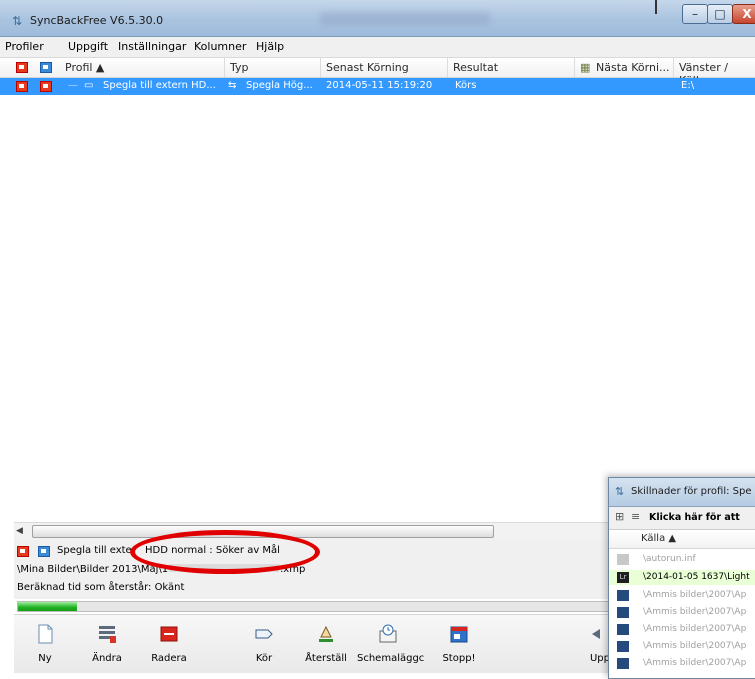 The height and width of the screenshot is (679, 755). Describe the element at coordinates (101, 587) in the screenshot. I see `status-time-remaining: Beräknad tid som återstår: Okänt` at that location.